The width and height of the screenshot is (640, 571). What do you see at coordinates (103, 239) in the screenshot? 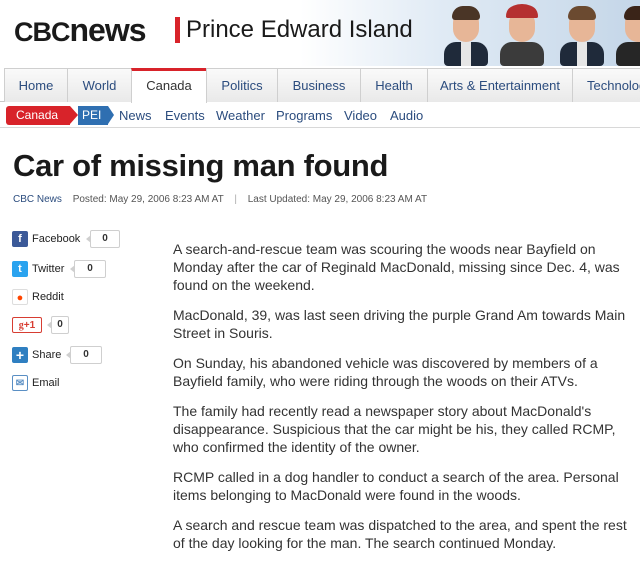
I see `facebook-count: 0` at bounding box center [103, 239].